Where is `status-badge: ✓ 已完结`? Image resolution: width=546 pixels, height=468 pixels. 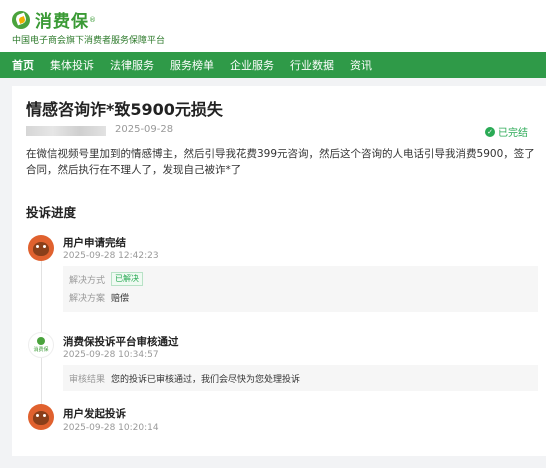 status-badge: ✓ 已完结 is located at coordinates (506, 131).